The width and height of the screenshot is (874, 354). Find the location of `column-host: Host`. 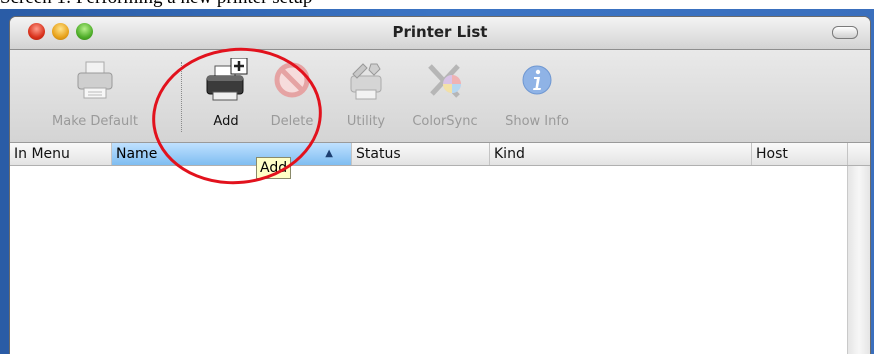

column-host: Host is located at coordinates (800, 154).